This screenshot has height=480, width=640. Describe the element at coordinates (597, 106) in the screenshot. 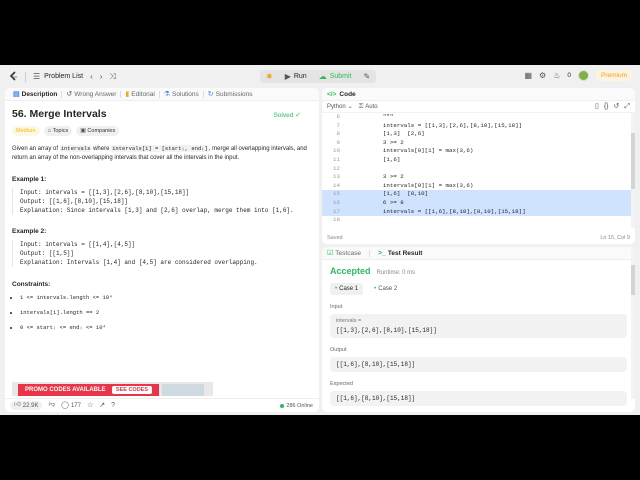

I see `bookmark-icon: ▯` at that location.